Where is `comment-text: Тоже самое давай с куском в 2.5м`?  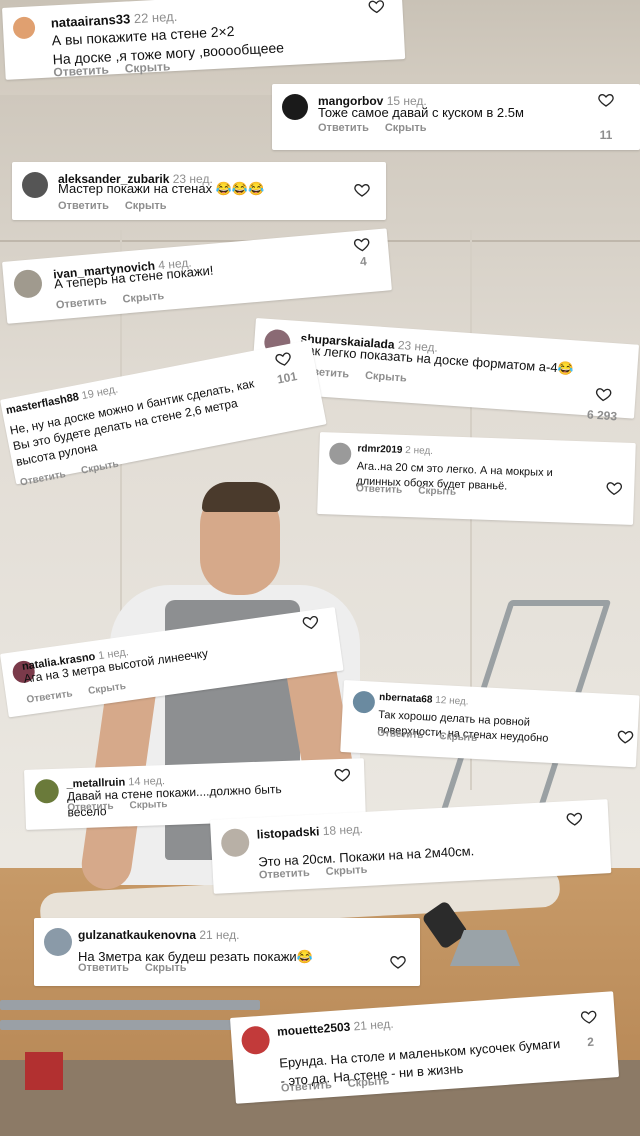 comment-text: Тоже самое давай с куском в 2.5м is located at coordinates (421, 112).